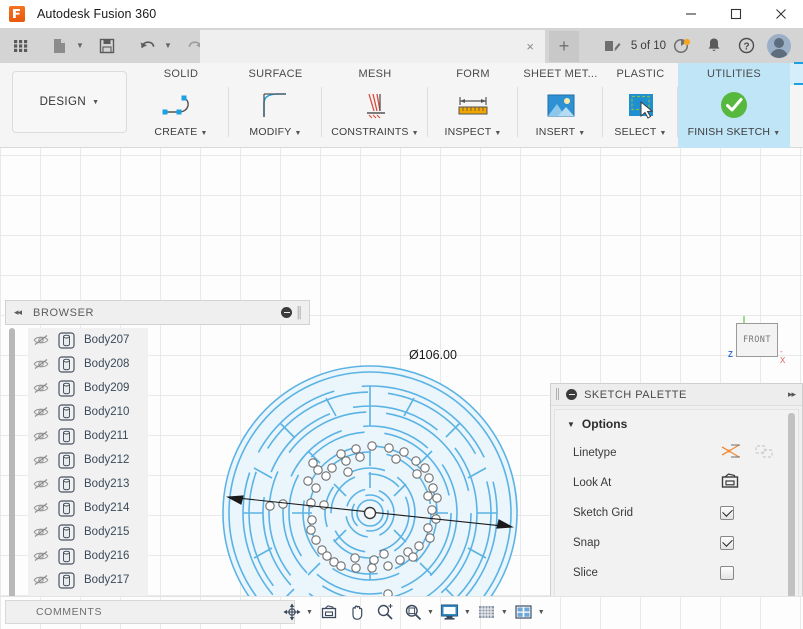 The height and width of the screenshot is (629, 803). What do you see at coordinates (572, 394) in the screenshot?
I see `palette-minimize-icon` at bounding box center [572, 394].